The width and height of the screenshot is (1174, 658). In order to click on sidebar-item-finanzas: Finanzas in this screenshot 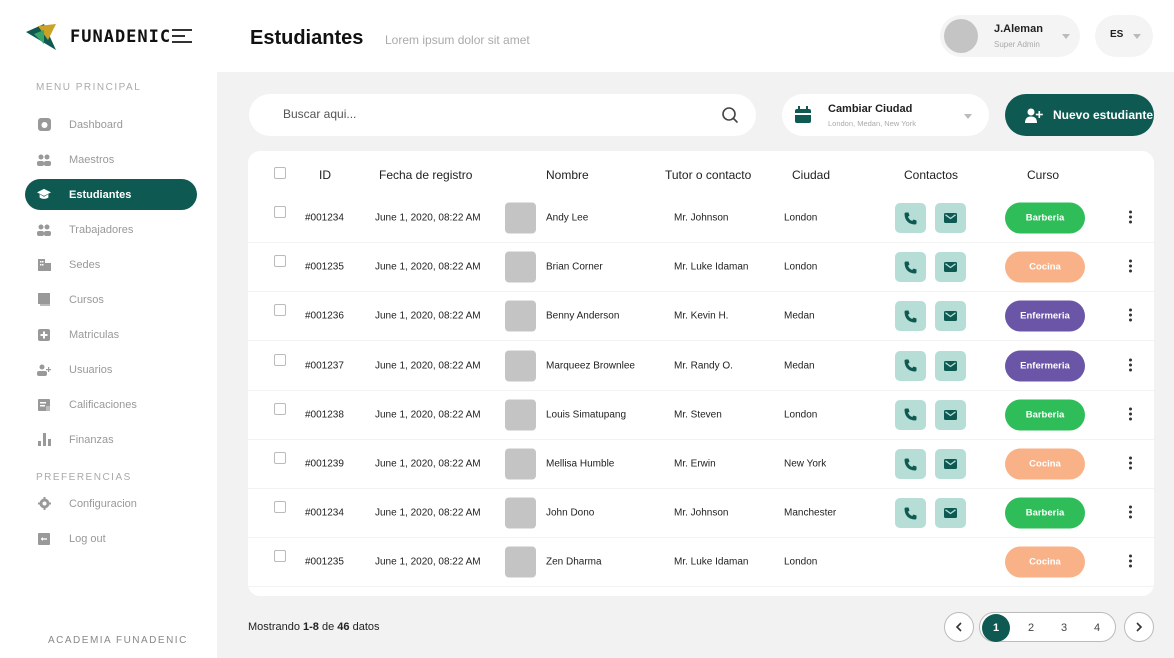, I will do `click(111, 439)`.